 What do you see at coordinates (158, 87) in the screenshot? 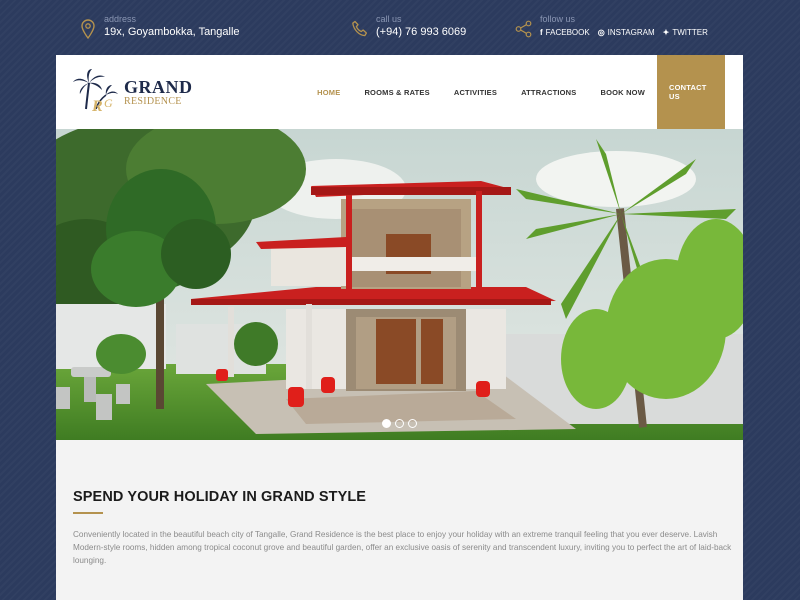
I see `logo-text-grand: GRAND` at bounding box center [158, 87].